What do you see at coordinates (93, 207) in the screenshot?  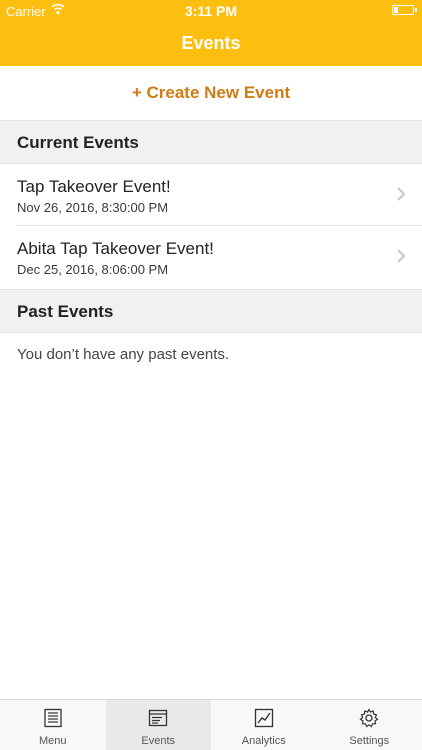 I see `event-date: Nov 26, 2016, 8:30:00 PM` at bounding box center [93, 207].